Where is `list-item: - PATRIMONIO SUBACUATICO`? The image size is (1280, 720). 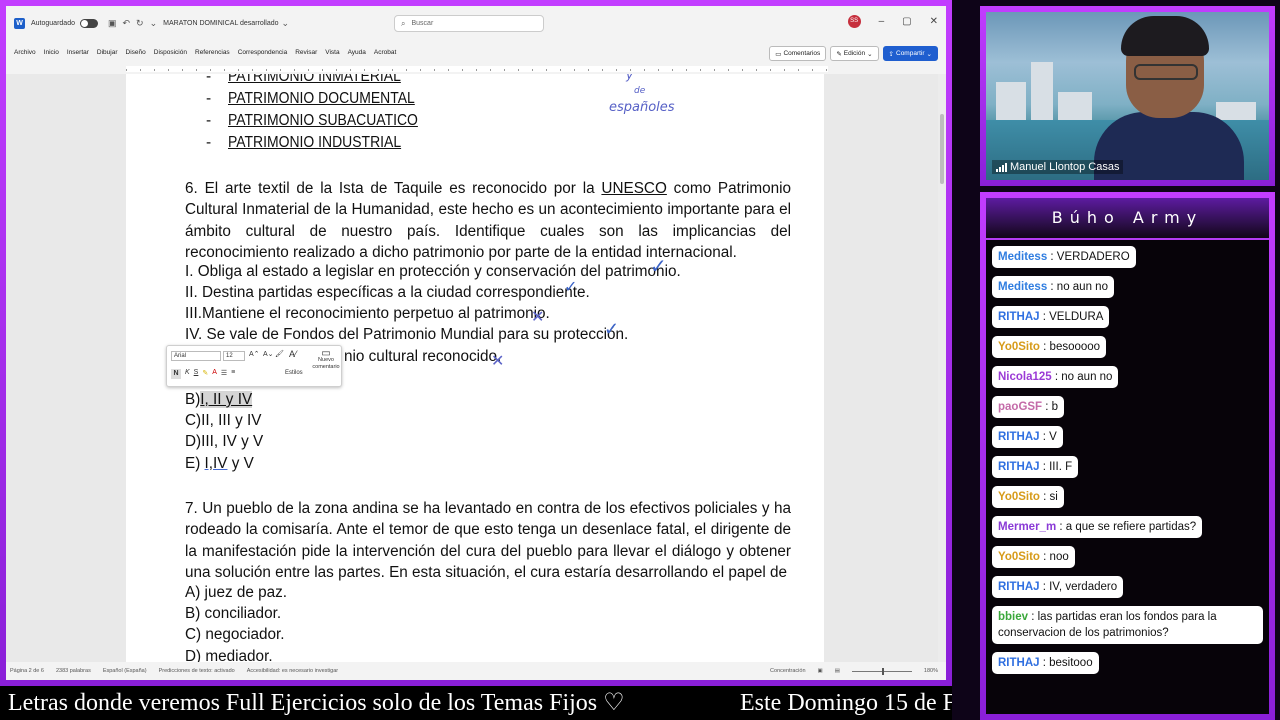 list-item: - PATRIMONIO SUBACUATICO is located at coordinates (312, 120).